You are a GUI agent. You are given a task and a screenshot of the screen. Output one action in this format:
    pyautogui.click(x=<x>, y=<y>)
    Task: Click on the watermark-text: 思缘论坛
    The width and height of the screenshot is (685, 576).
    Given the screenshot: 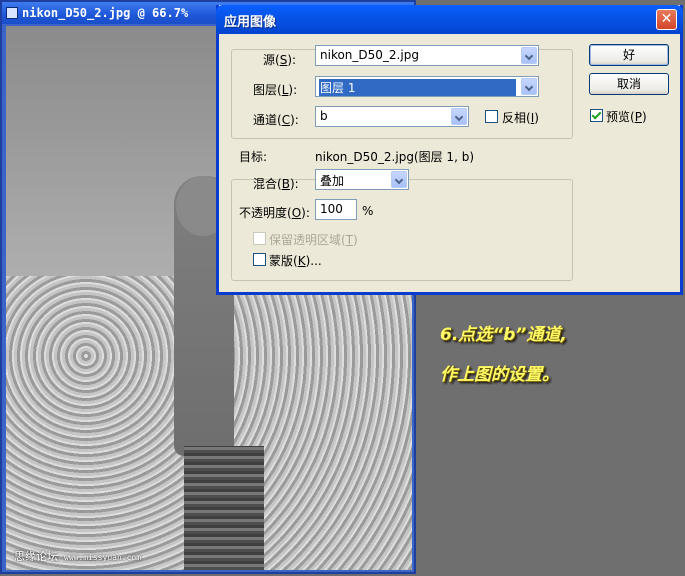 What is the action you would take?
    pyautogui.click(x=36, y=556)
    